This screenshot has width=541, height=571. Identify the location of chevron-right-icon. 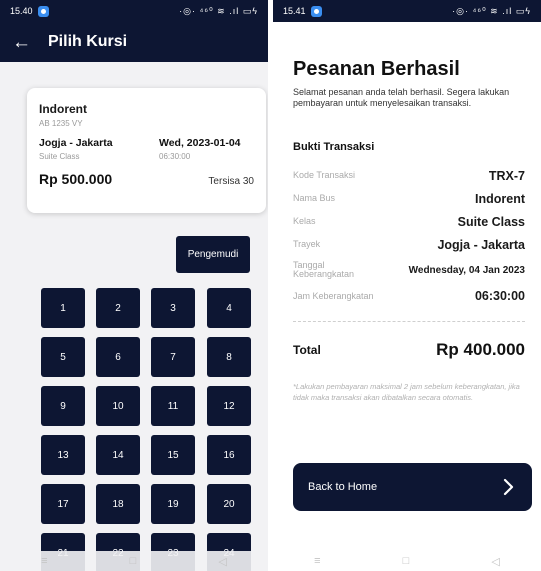
(508, 487).